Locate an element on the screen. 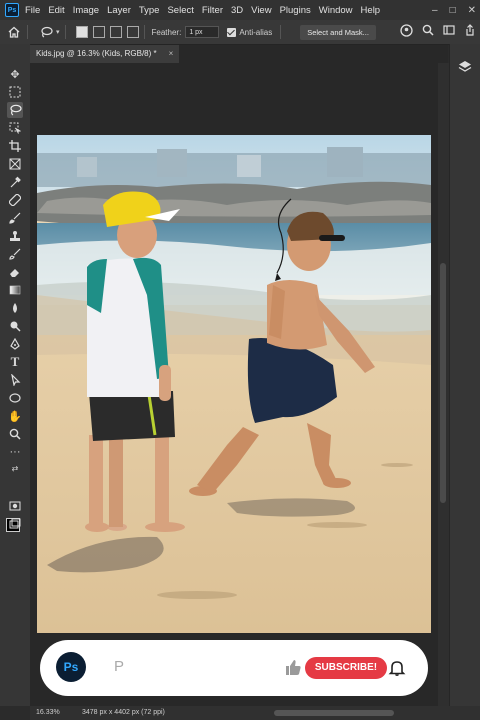 The width and height of the screenshot is (480, 720). lasso-preset-icon is located at coordinates (47, 32).